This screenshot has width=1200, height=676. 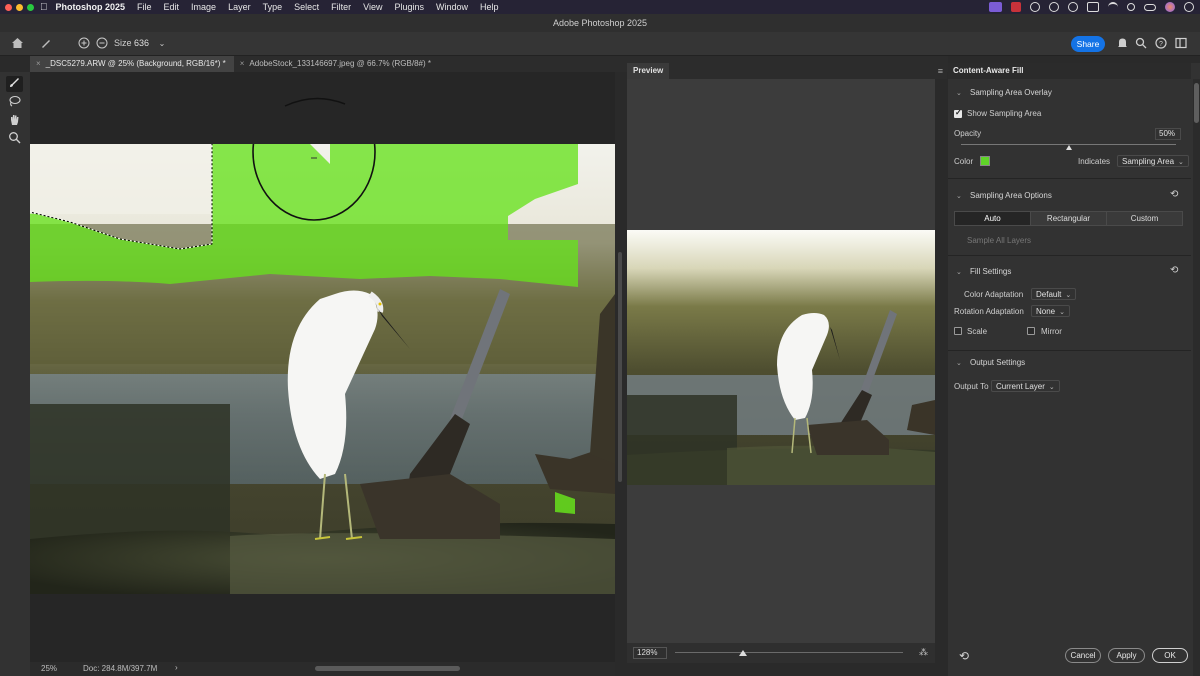 What do you see at coordinates (789, 652) in the screenshot?
I see `preview-zoom-slider` at bounding box center [789, 652].